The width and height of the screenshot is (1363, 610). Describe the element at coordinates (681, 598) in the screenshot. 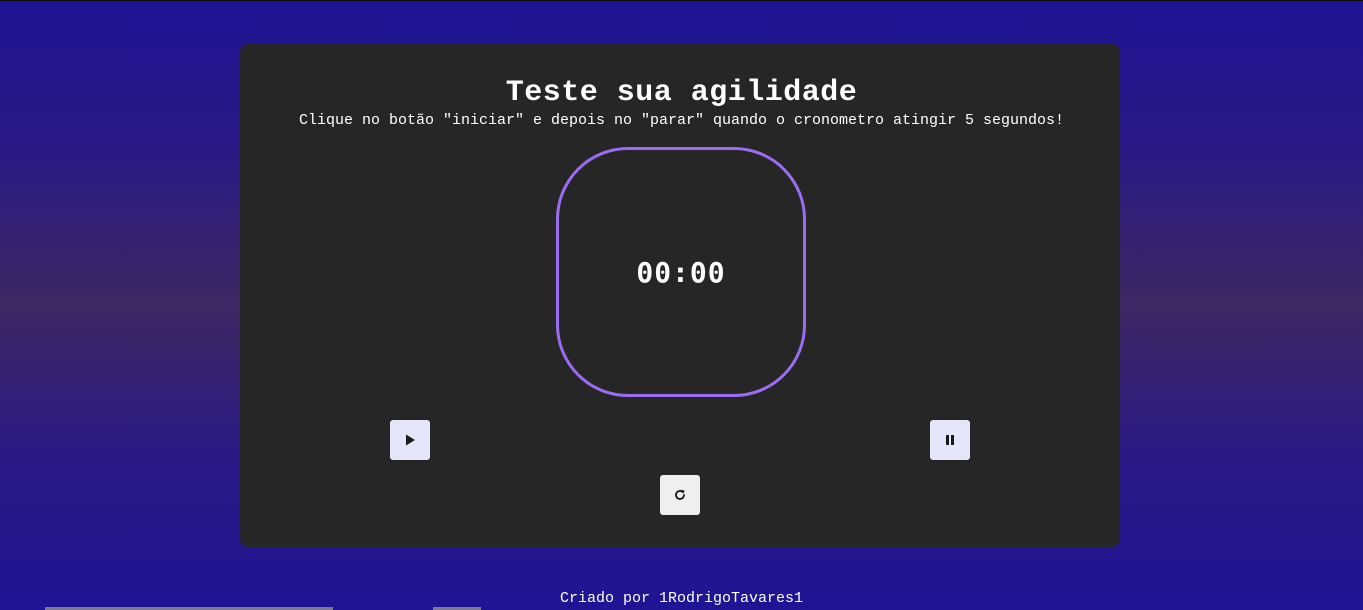

I see `footer-credit: Criado por 1RodrigoTavares1` at that location.